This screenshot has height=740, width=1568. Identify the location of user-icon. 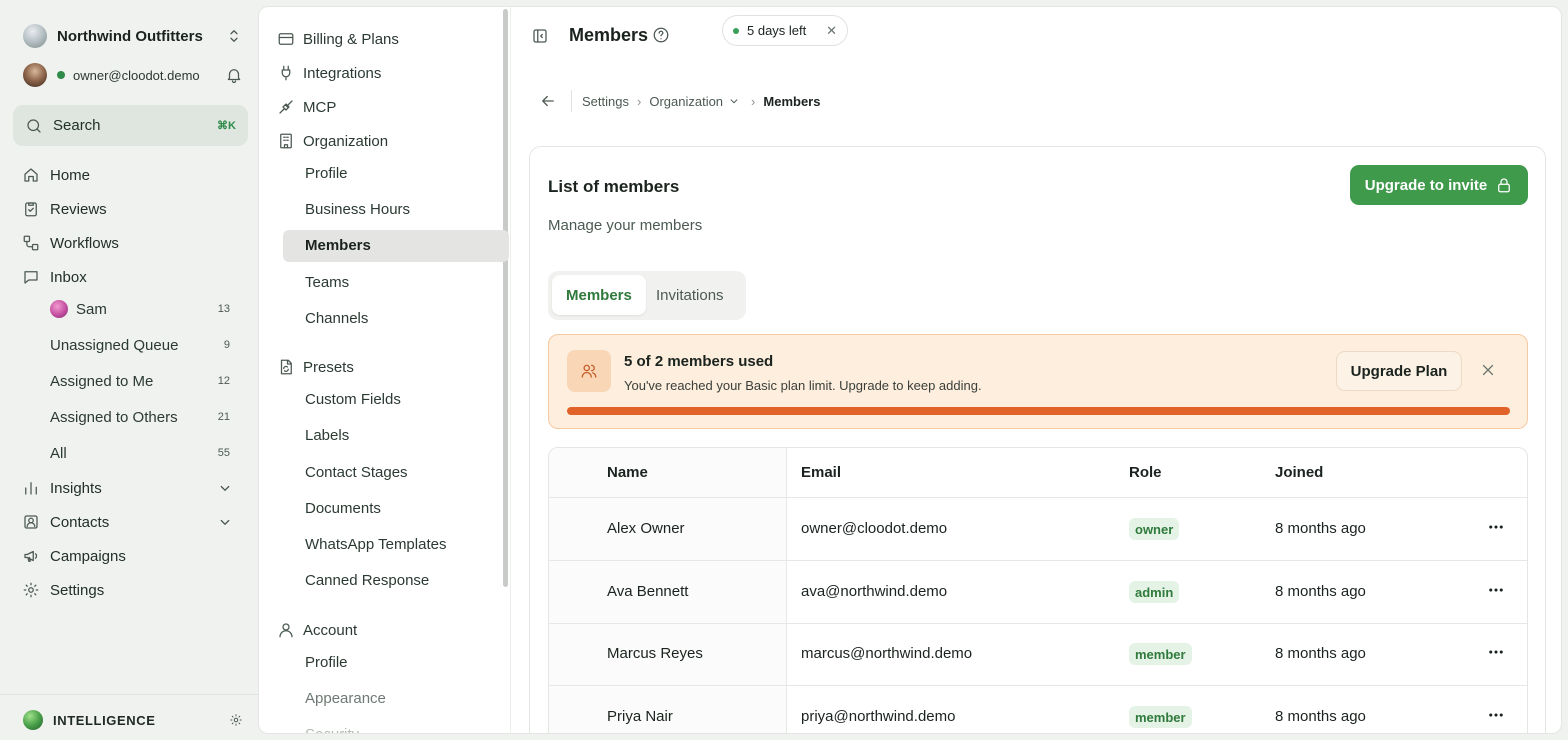
(286, 630).